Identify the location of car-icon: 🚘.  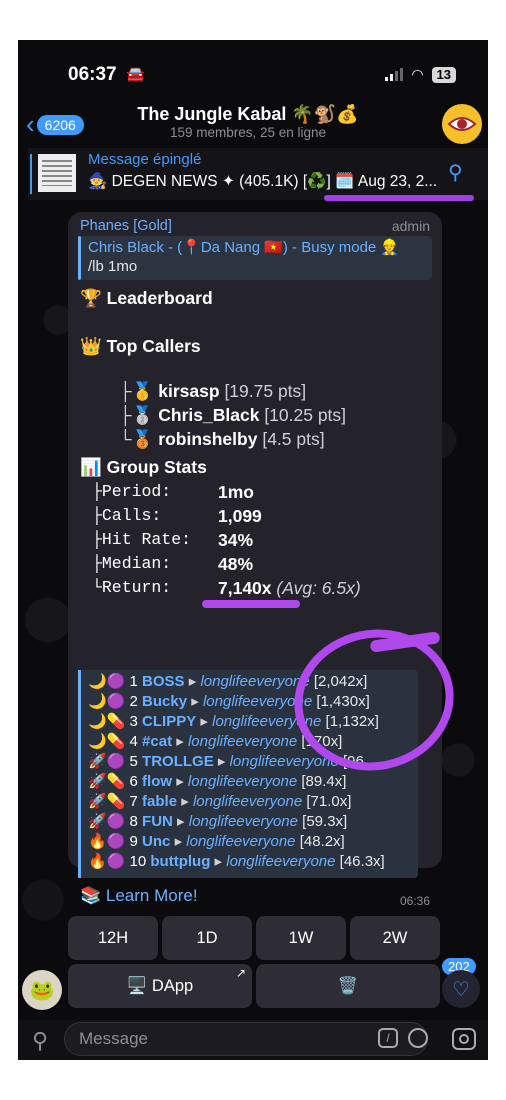
(135, 74).